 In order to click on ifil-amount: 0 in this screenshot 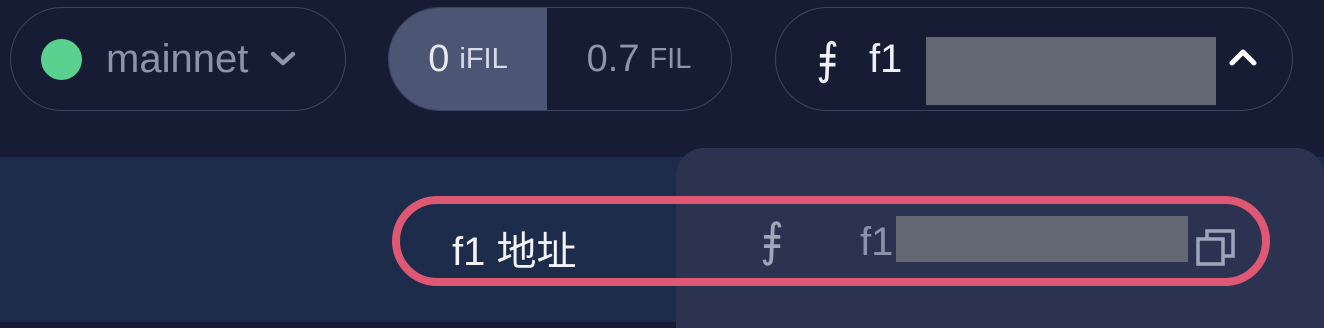, I will do `click(439, 58)`.